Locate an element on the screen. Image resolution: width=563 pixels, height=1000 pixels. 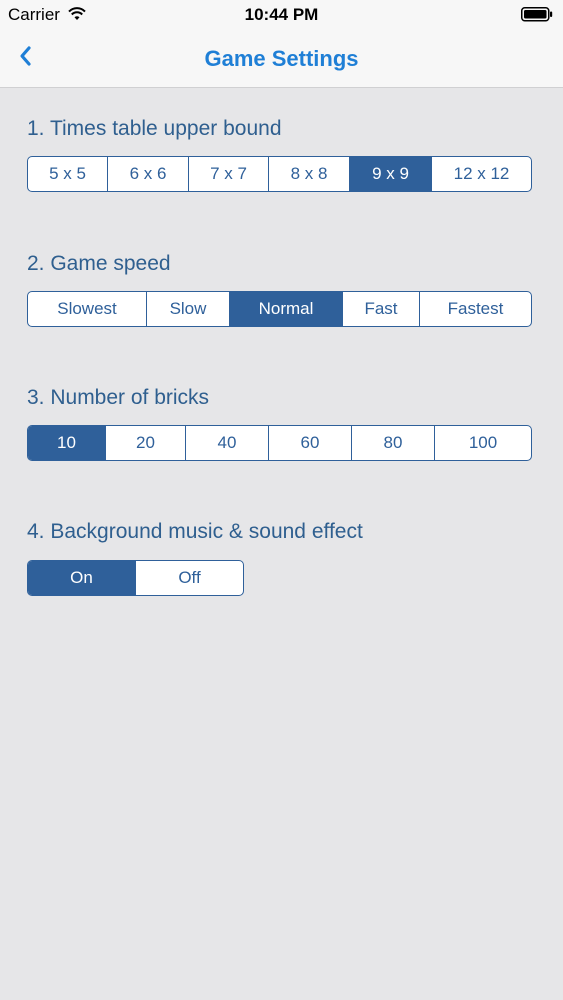
bricks-selector: 10 20 40 60 80 100 is located at coordinates (279, 443).